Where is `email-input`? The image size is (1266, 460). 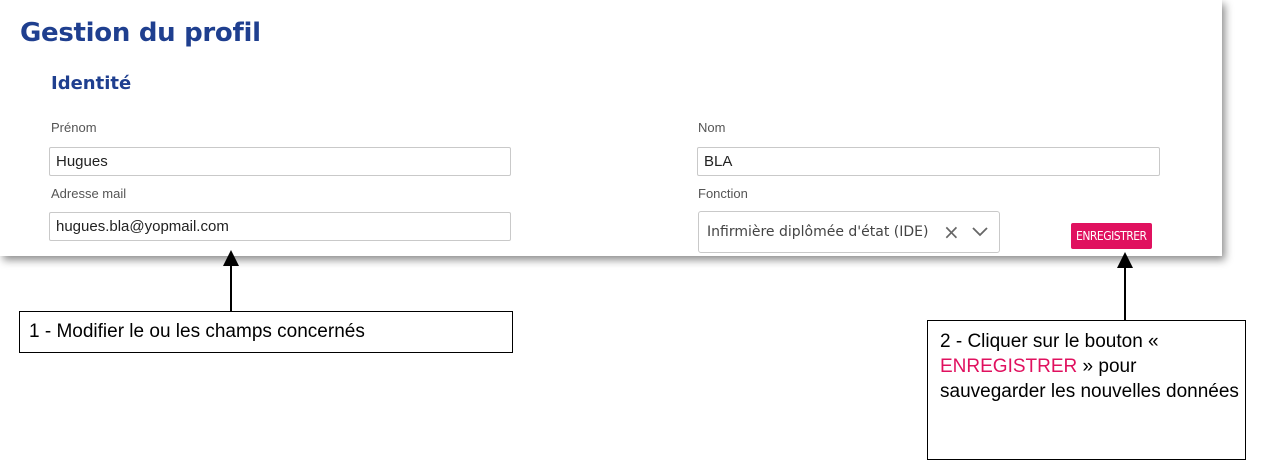
email-input is located at coordinates (280, 226).